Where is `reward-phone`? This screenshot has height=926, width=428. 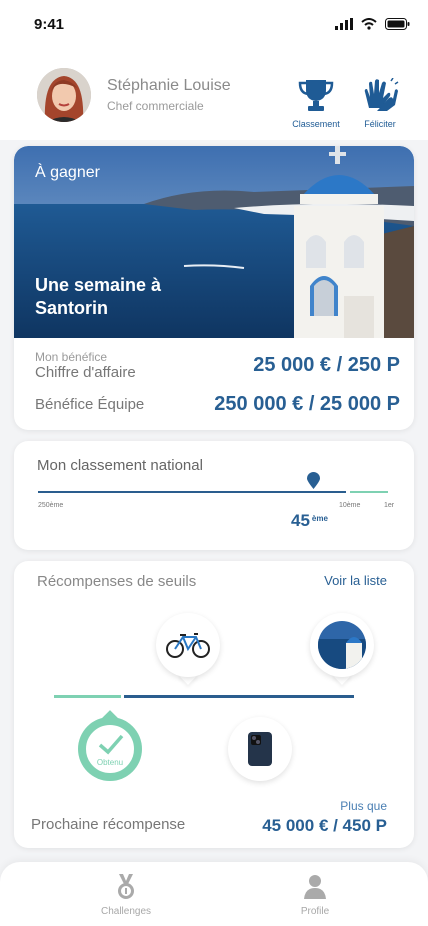 reward-phone is located at coordinates (260, 749).